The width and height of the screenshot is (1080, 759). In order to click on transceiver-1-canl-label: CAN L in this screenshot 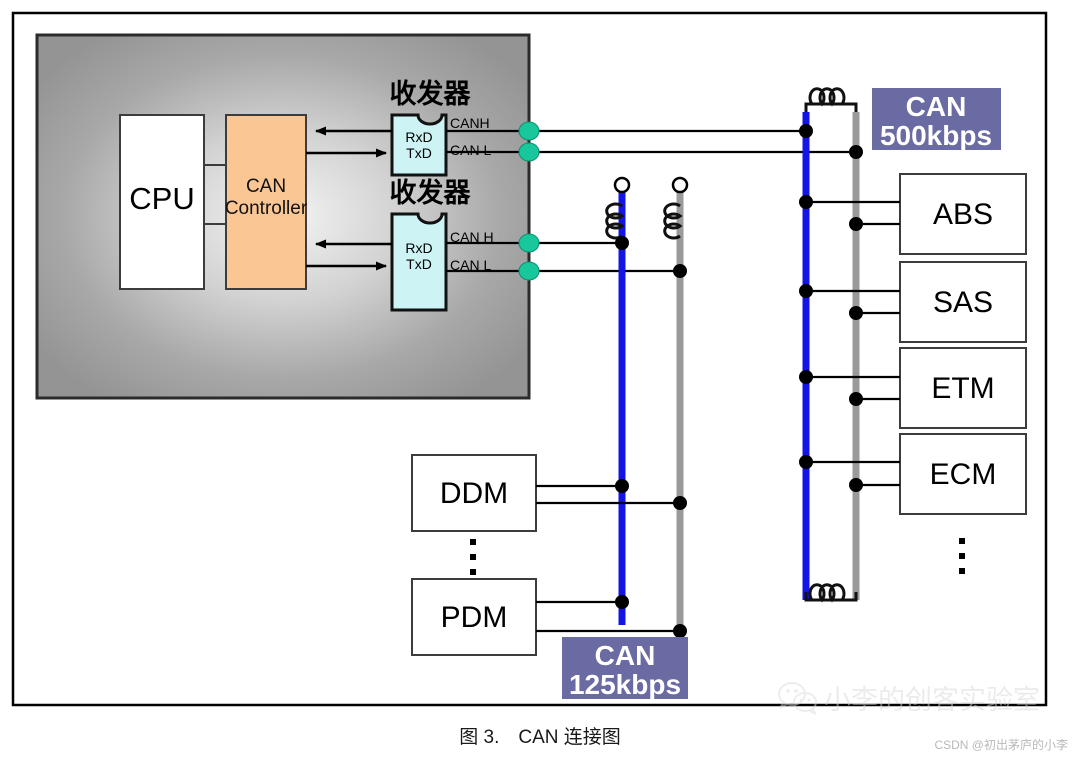, I will do `click(470, 150)`.